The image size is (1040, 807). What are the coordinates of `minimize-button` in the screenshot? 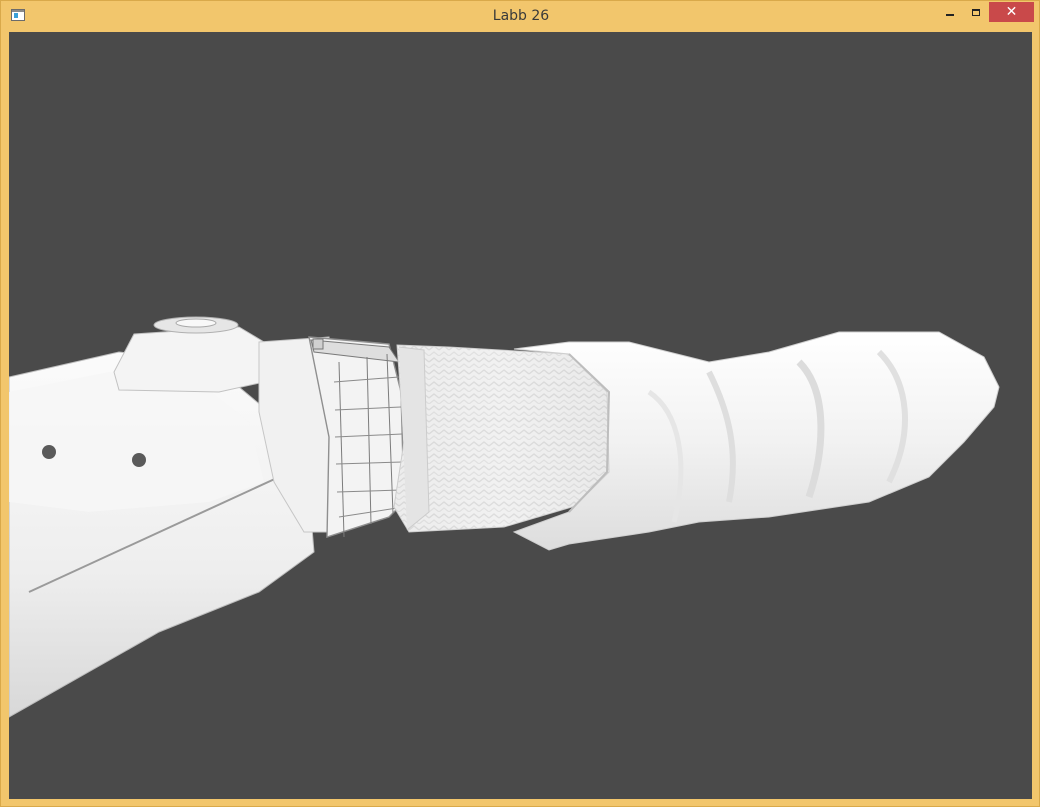 It's located at (950, 12).